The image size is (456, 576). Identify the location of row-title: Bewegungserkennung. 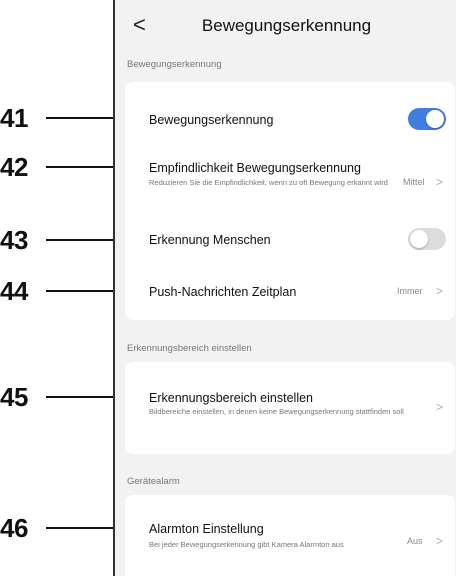
(211, 120).